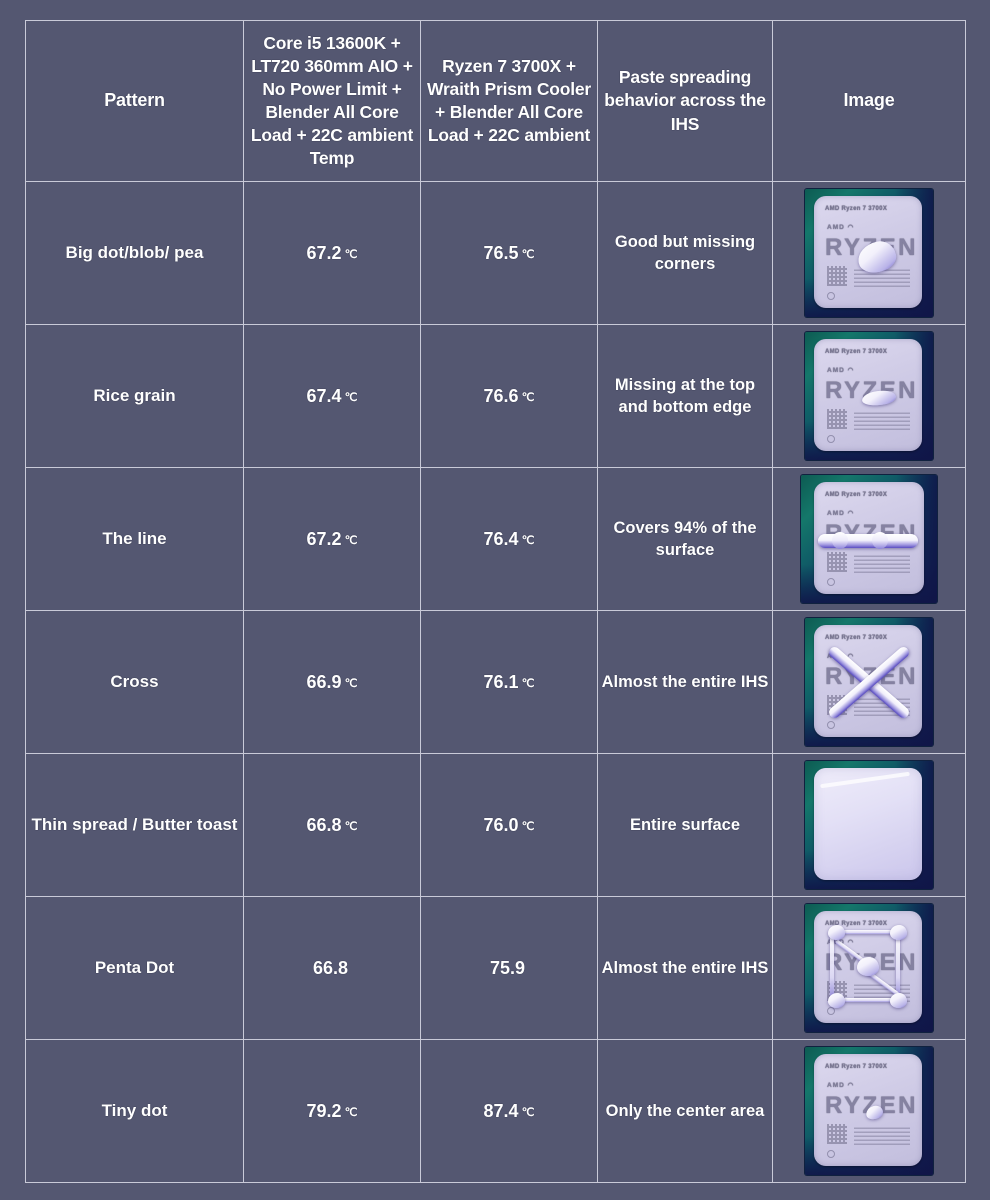 The height and width of the screenshot is (1200, 990). Describe the element at coordinates (509, 825) in the screenshot. I see `cell-amd-temperature: 76.0 ℃` at that location.